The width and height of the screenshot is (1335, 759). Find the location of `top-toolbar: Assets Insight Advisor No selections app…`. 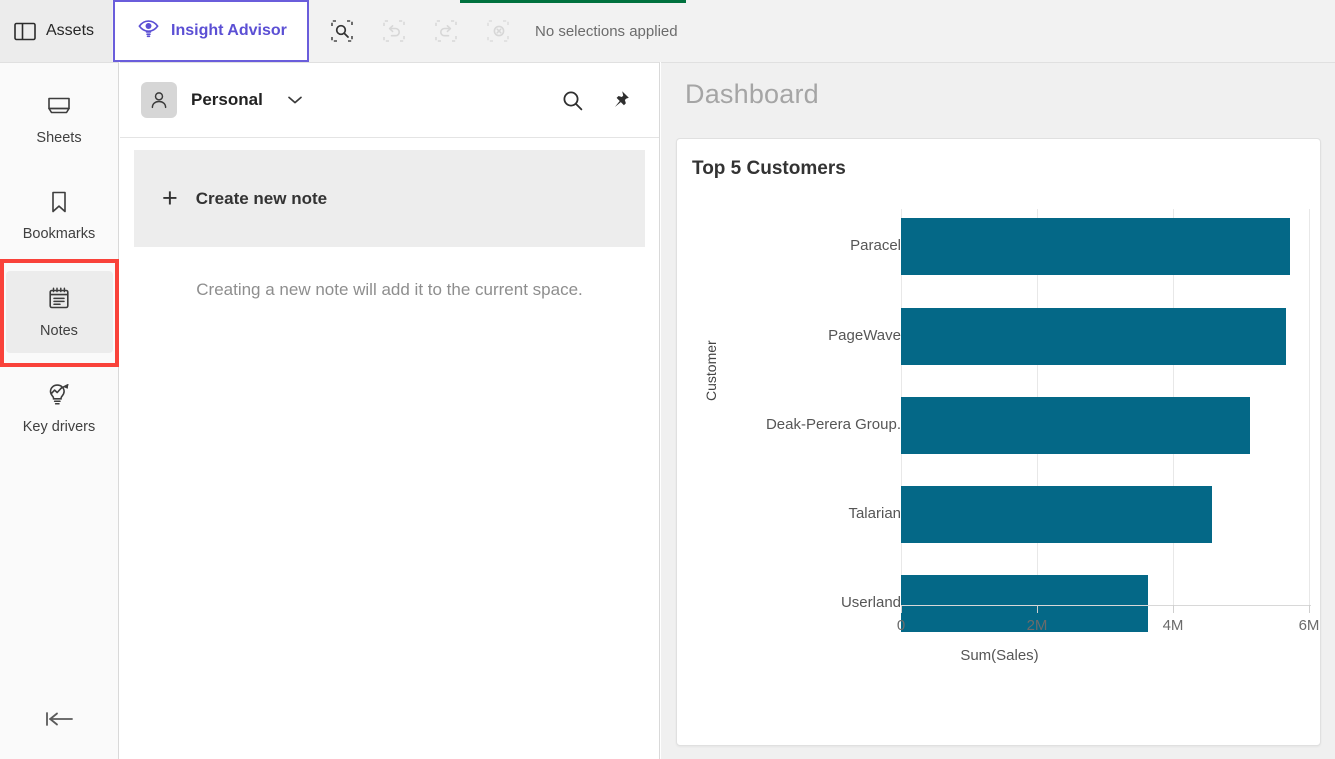

top-toolbar: Assets Insight Advisor No selections app… is located at coordinates (667, 31).